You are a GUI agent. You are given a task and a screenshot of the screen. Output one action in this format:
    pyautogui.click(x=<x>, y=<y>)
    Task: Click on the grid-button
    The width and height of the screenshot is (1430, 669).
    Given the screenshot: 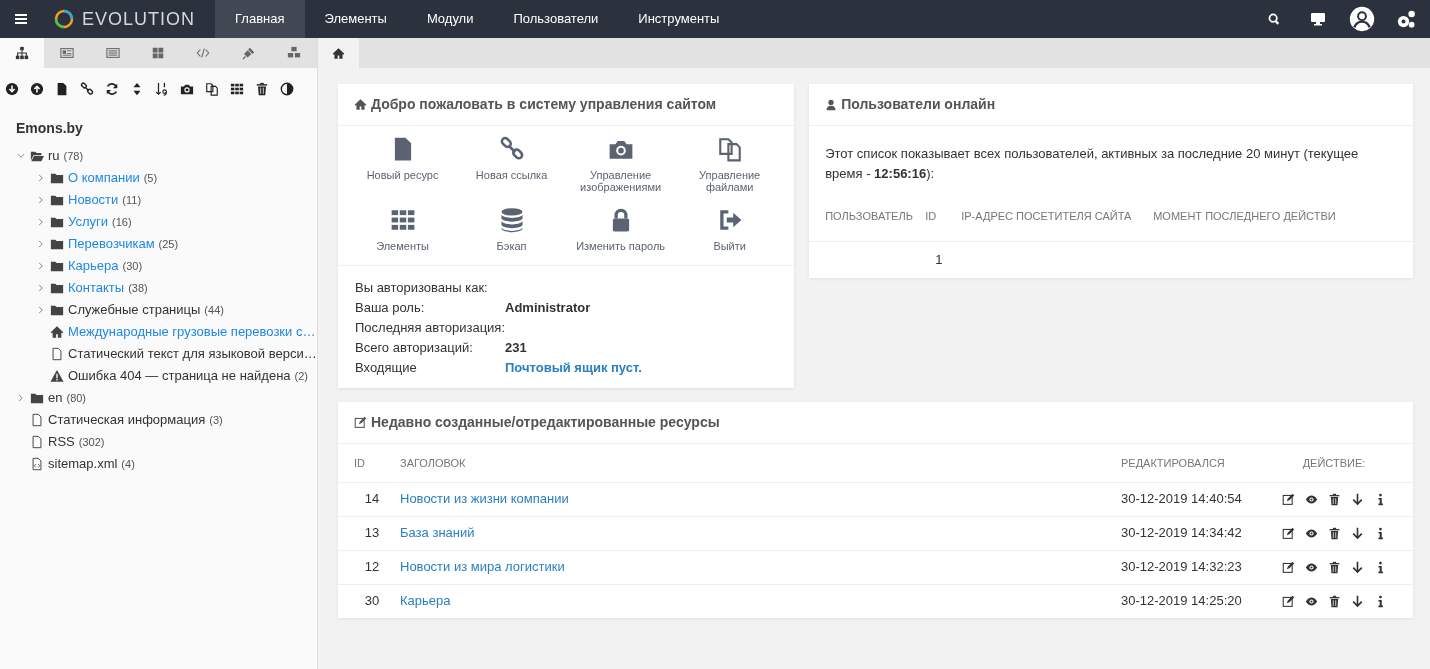 What is the action you would take?
    pyautogui.click(x=237, y=89)
    